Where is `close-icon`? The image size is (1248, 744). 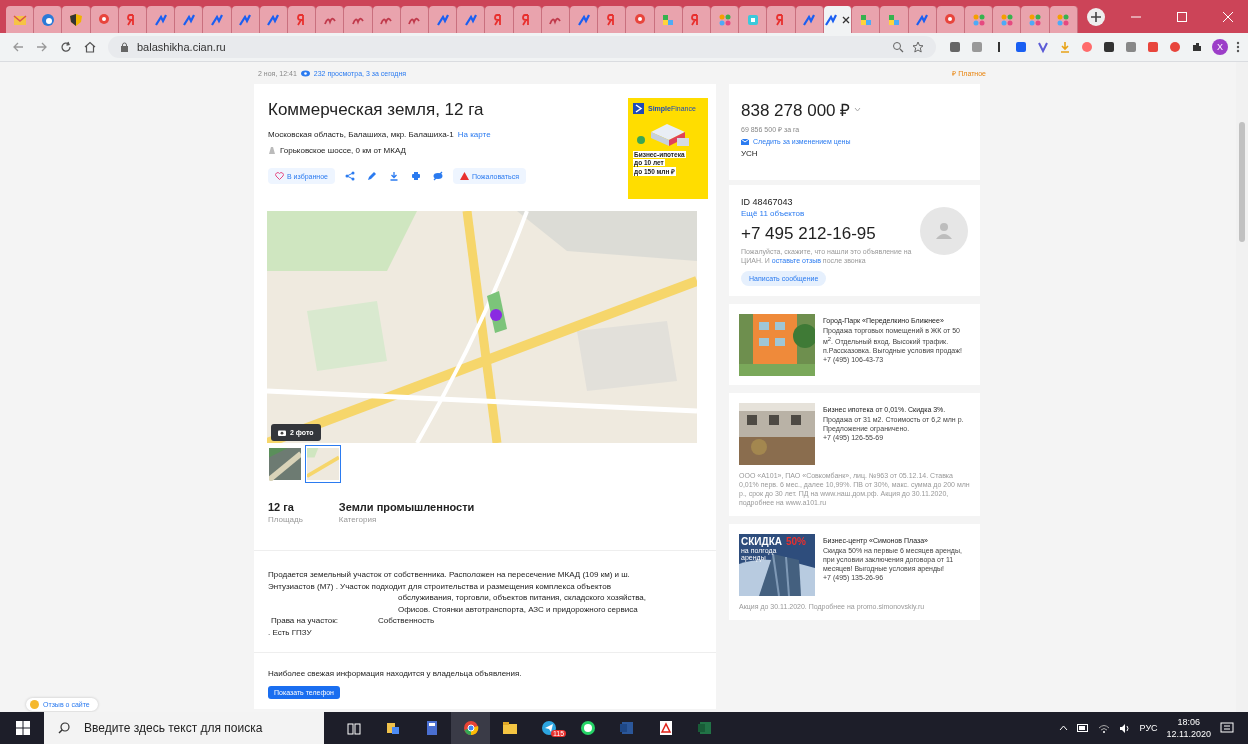 close-icon is located at coordinates (846, 19).